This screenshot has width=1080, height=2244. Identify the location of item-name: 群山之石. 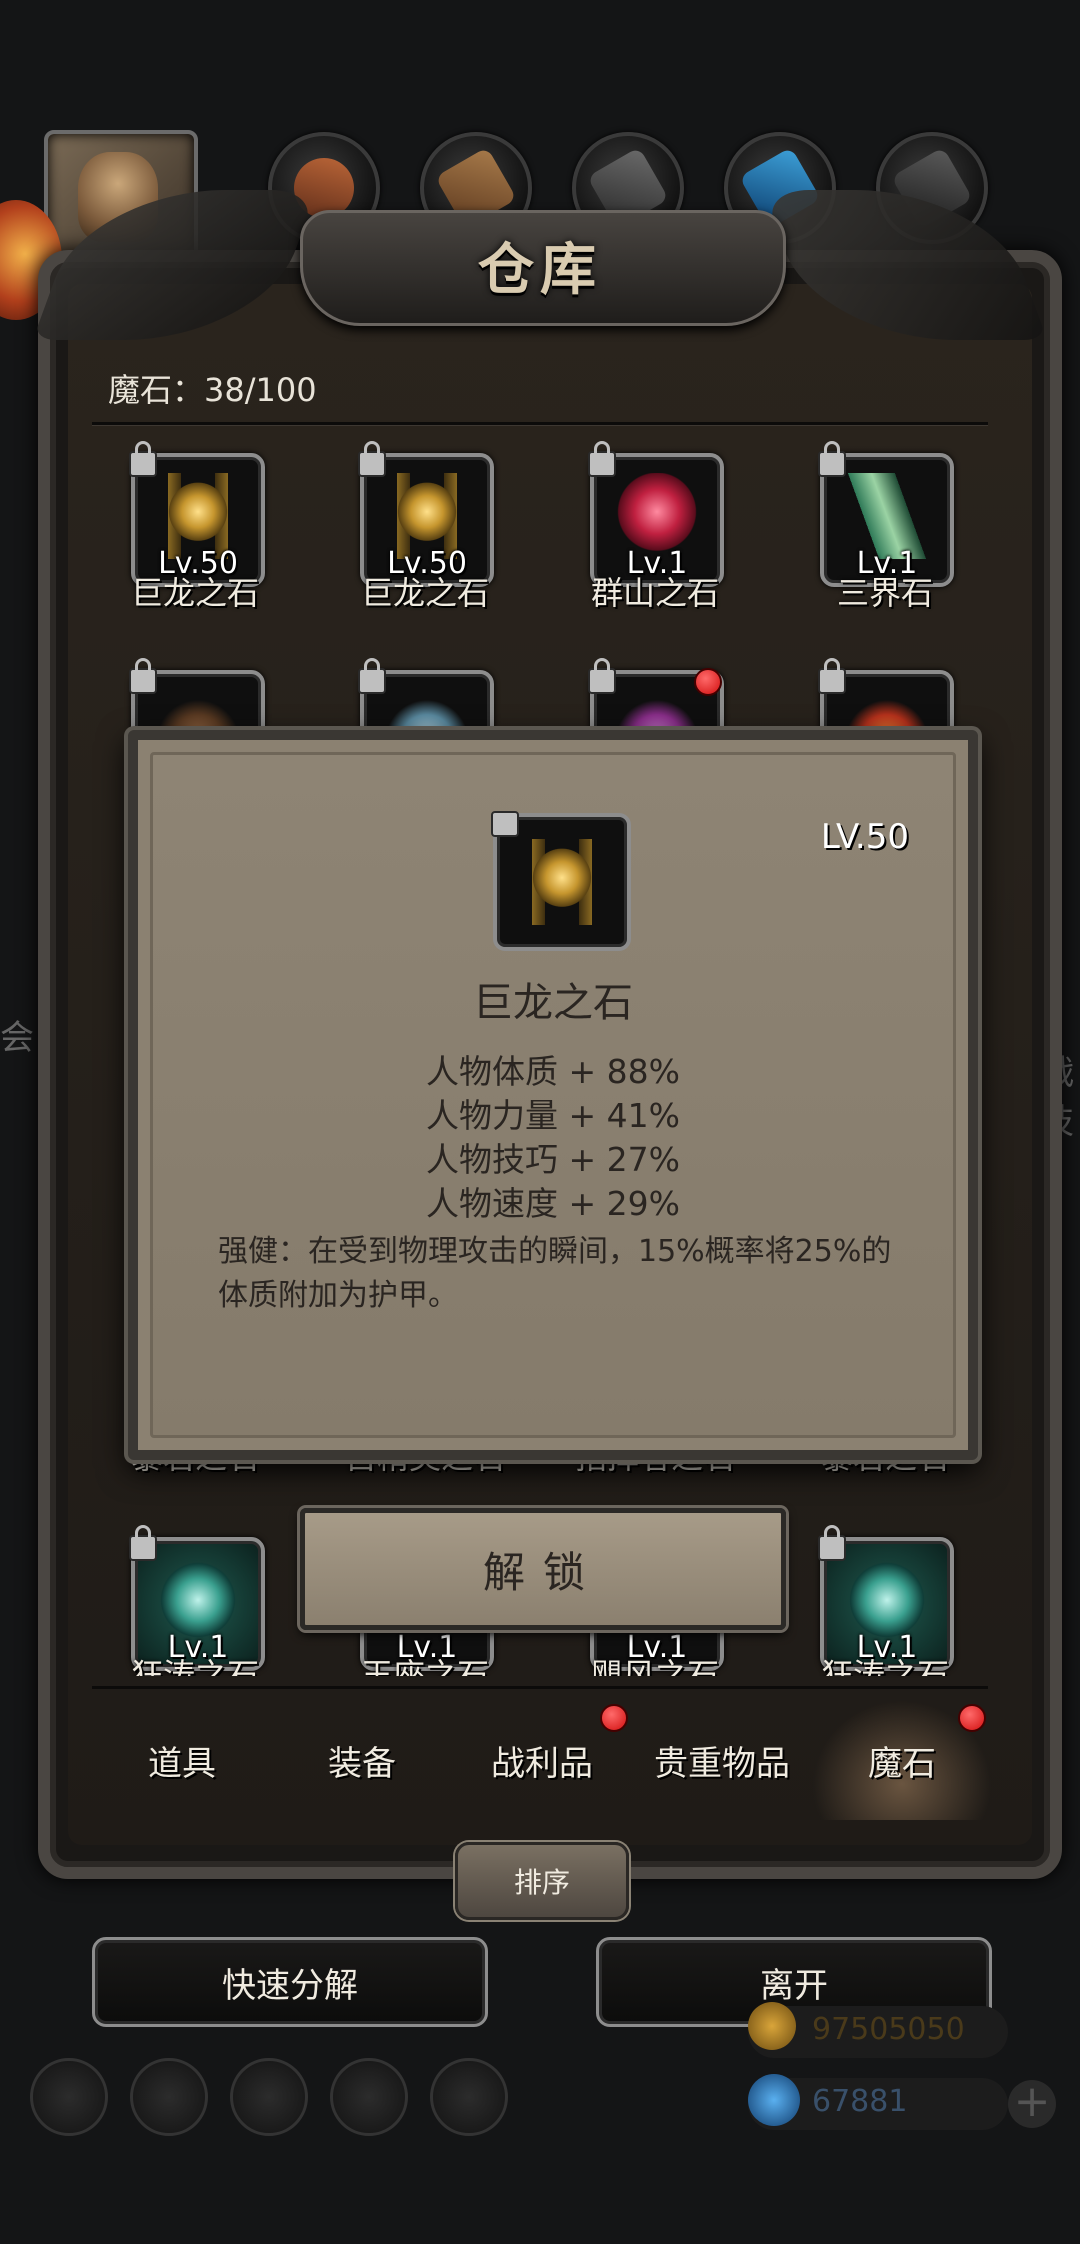
(654, 593).